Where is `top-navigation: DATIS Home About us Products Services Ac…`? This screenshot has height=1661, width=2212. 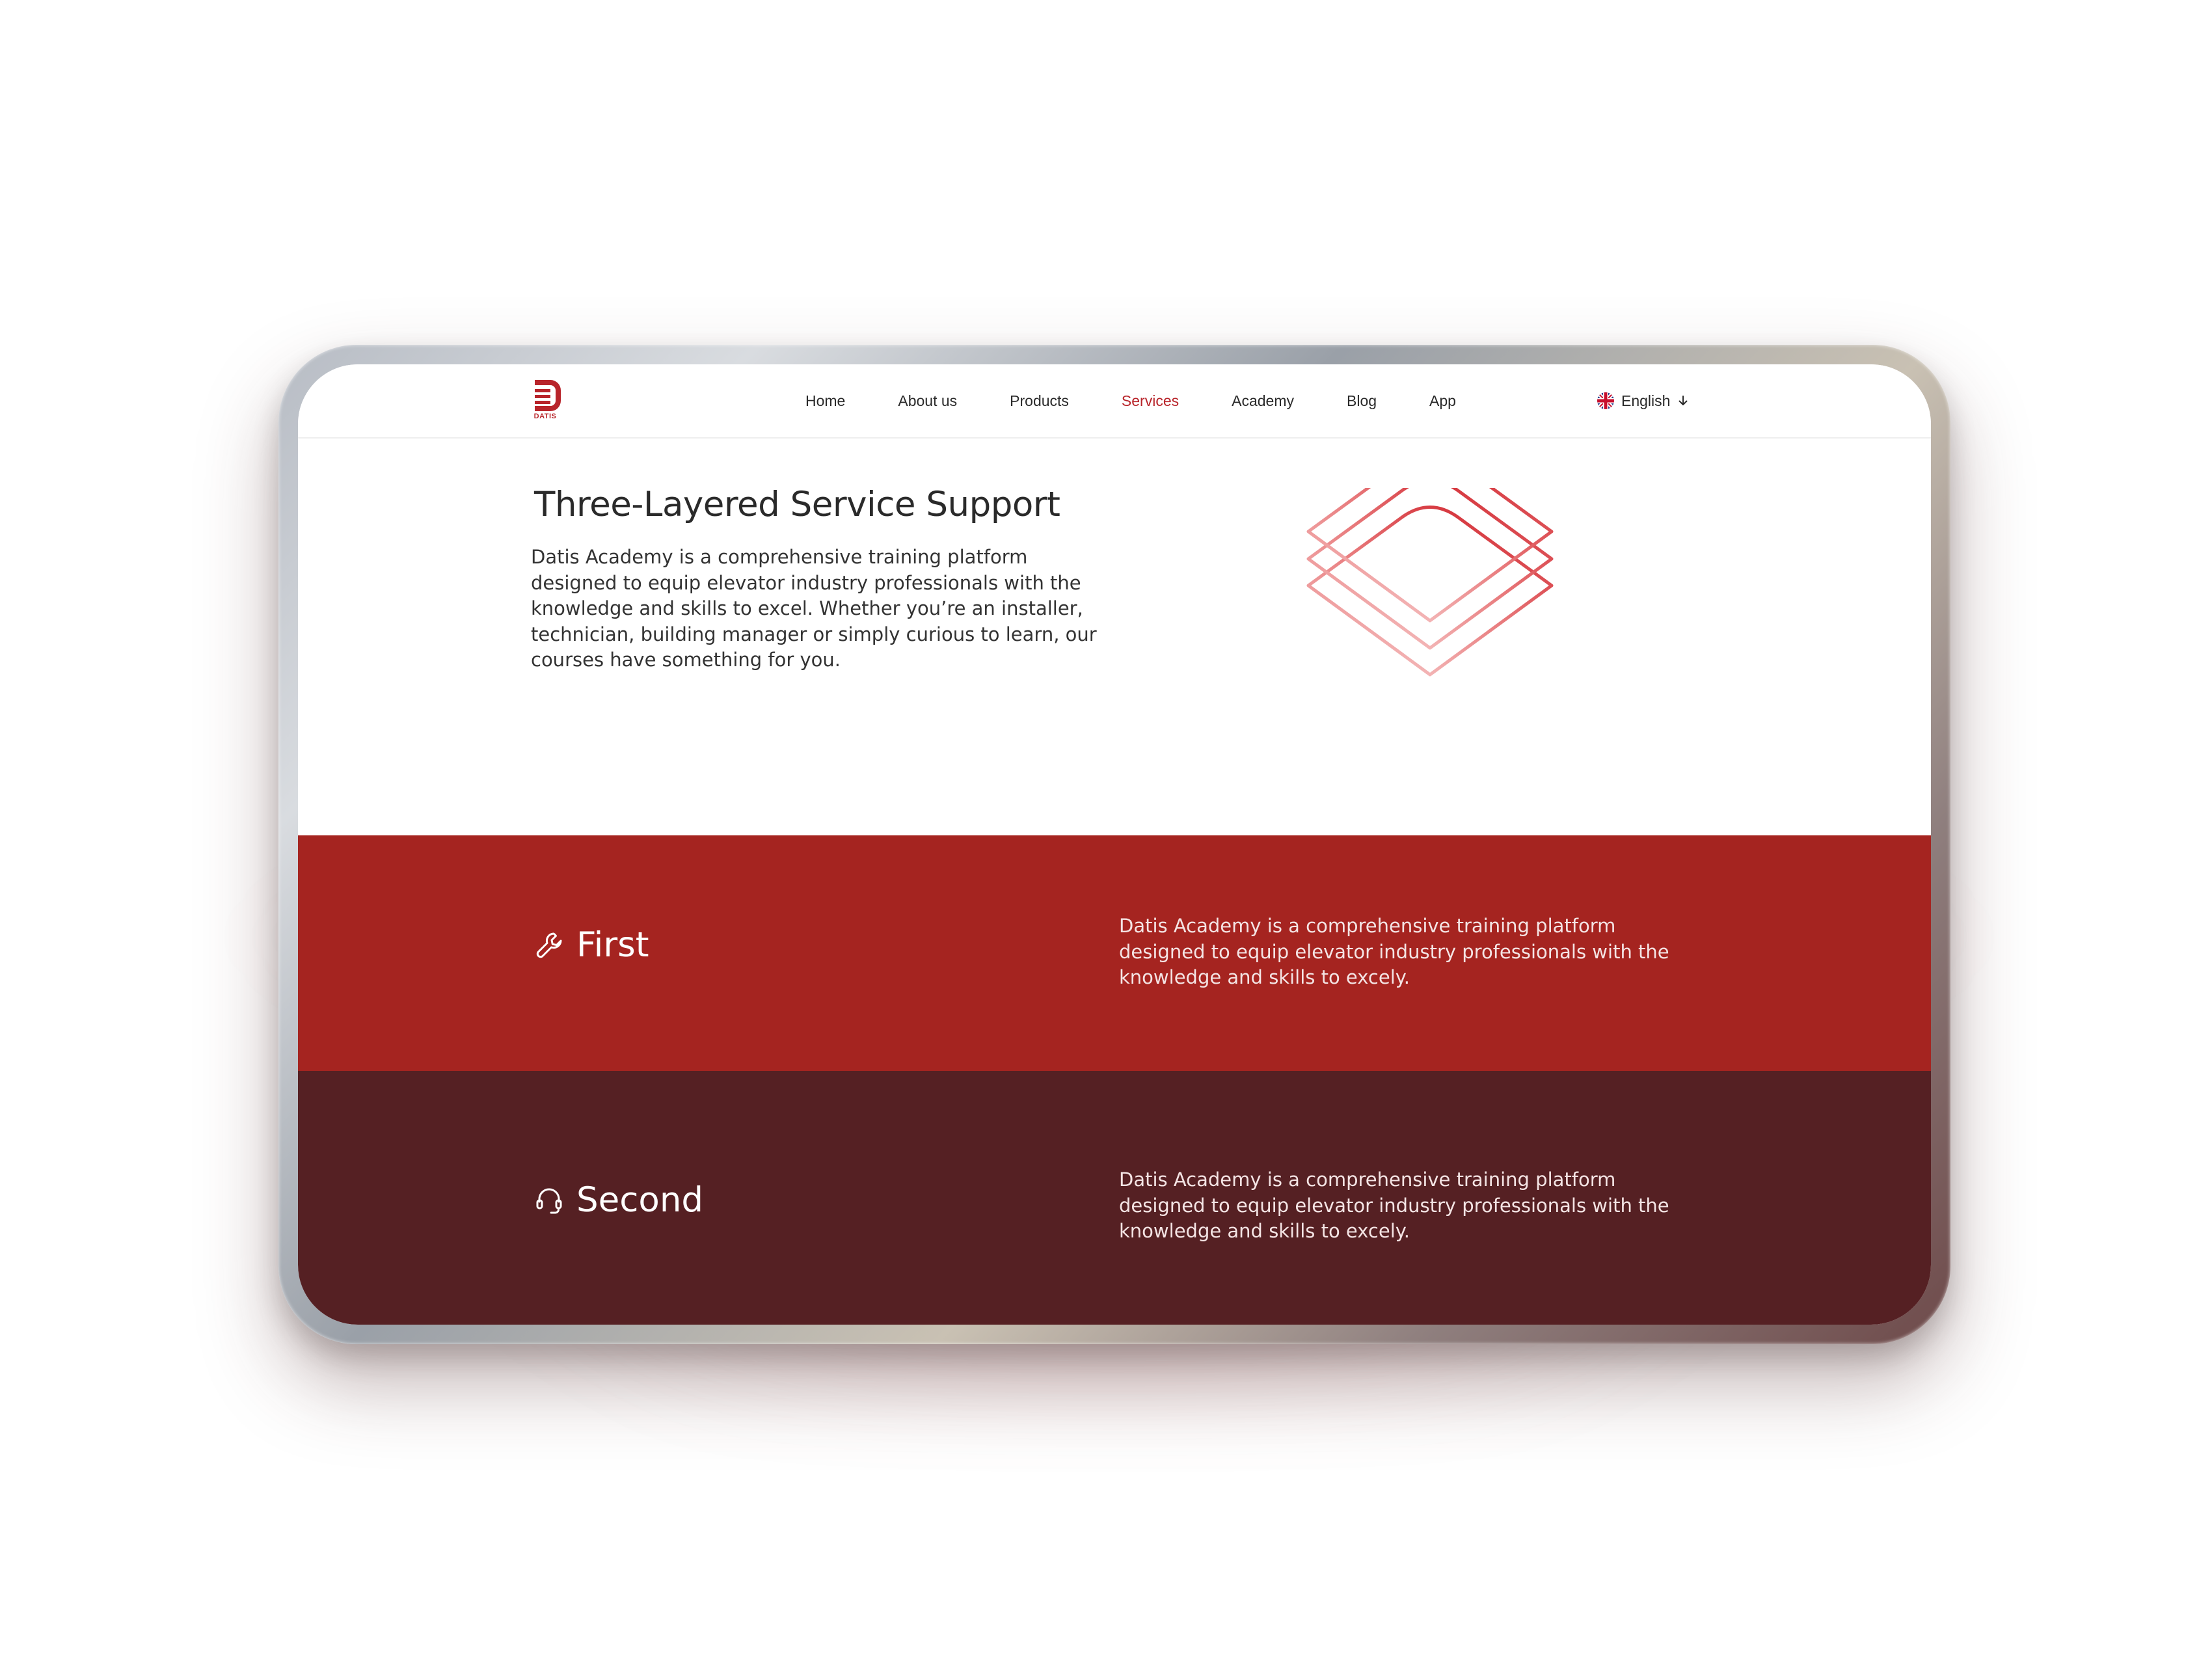 top-navigation: DATIS Home About us Products Services Ac… is located at coordinates (1115, 402).